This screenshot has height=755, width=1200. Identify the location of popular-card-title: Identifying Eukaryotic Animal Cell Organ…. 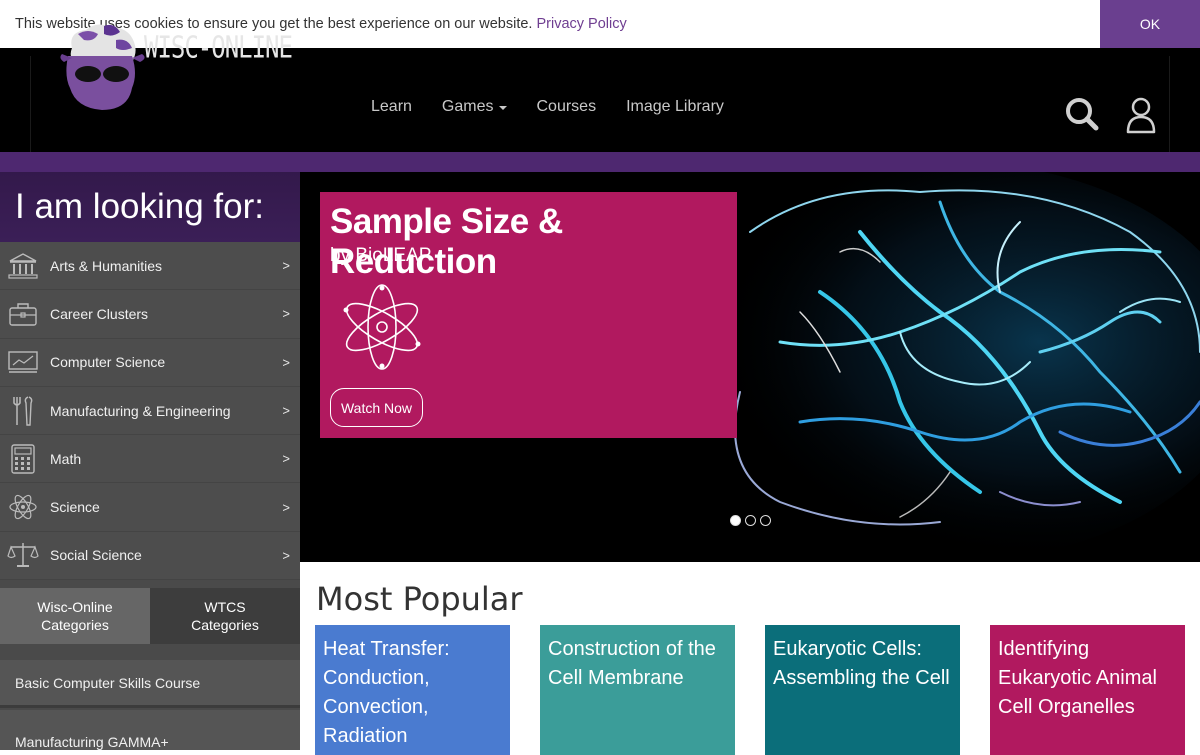
(1077, 678).